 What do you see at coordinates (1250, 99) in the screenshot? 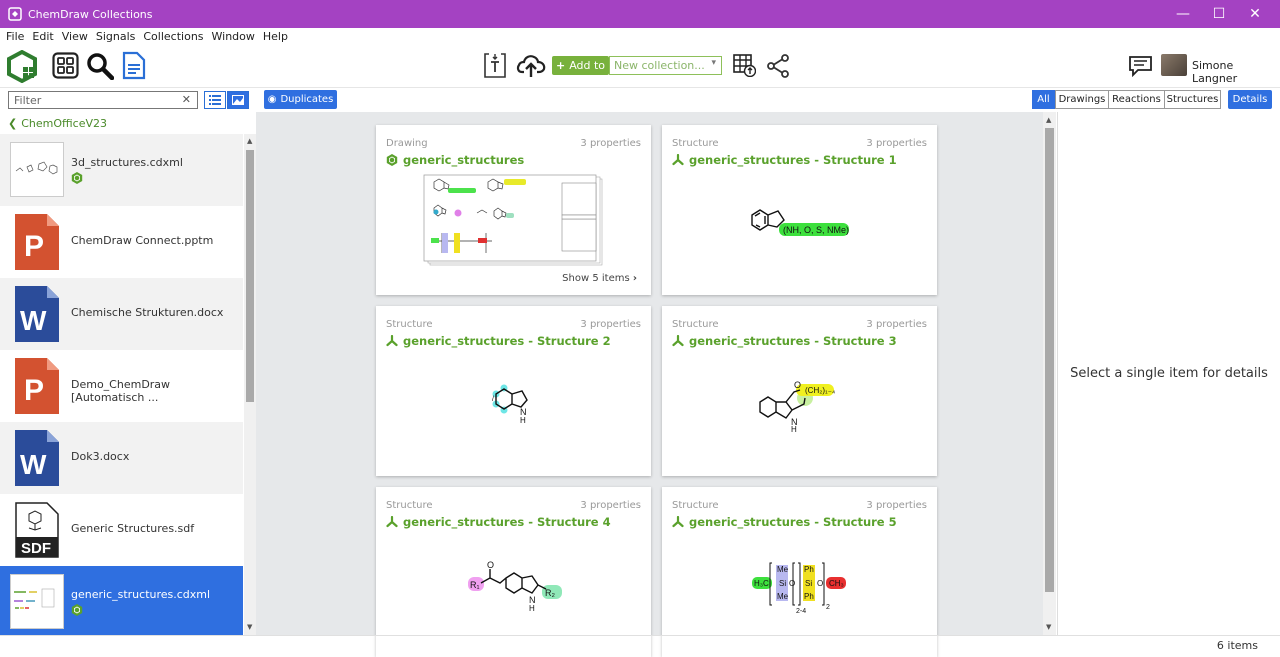
I see `details-button: Details` at bounding box center [1250, 99].